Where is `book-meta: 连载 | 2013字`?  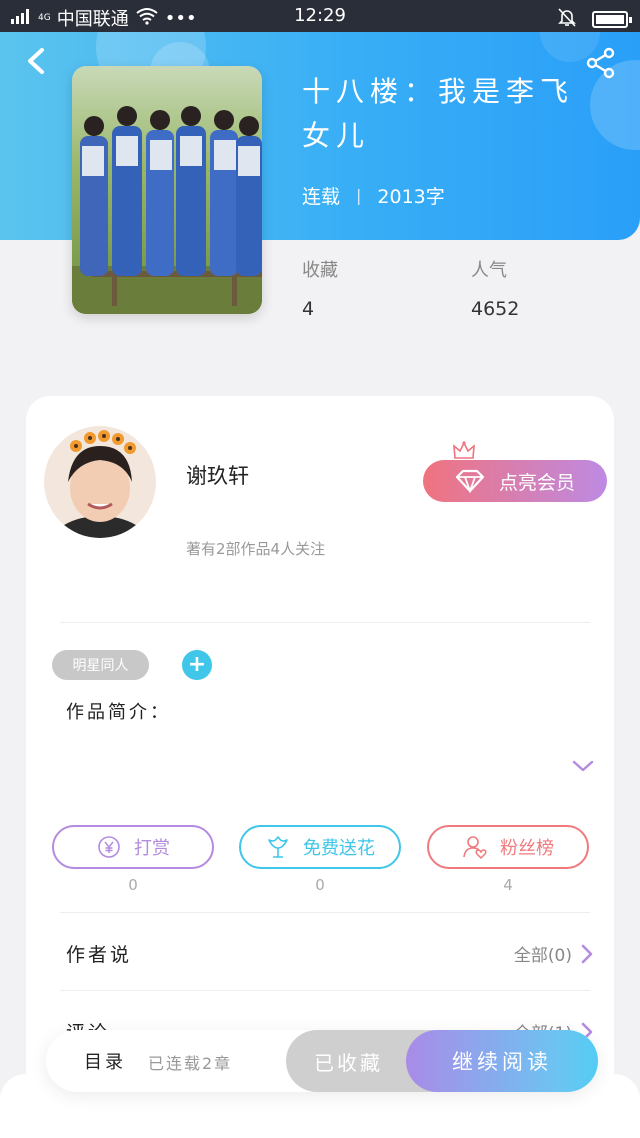
book-meta: 连载 | 2013字 is located at coordinates (373, 195).